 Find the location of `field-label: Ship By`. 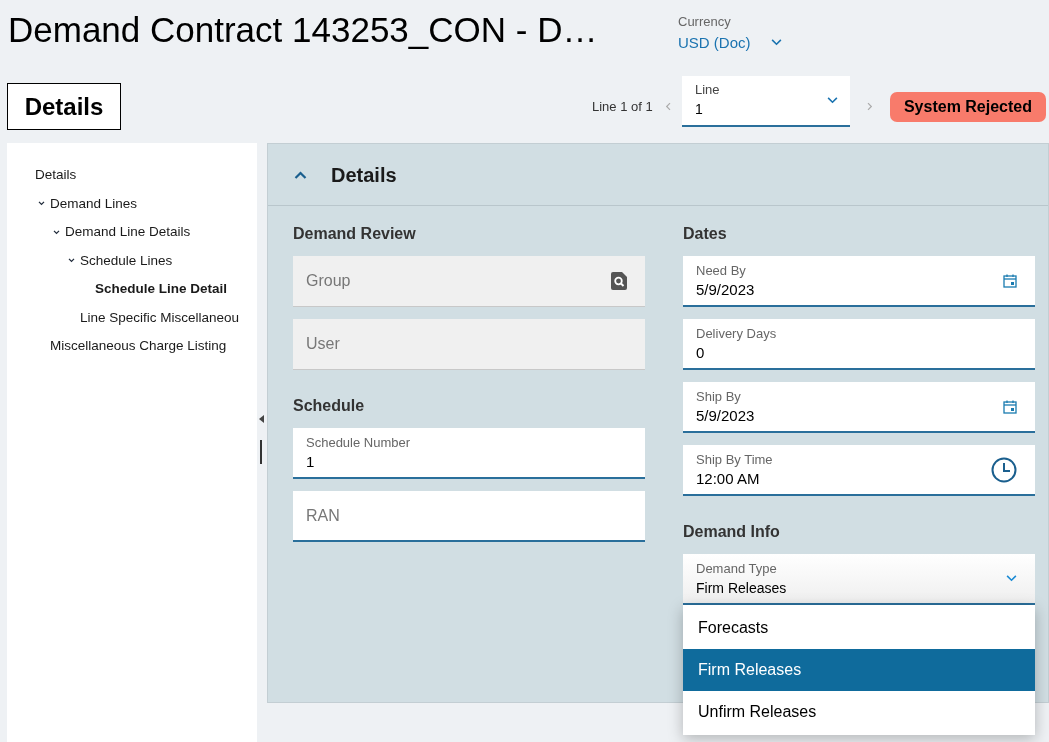

field-label: Ship By is located at coordinates (719, 396).